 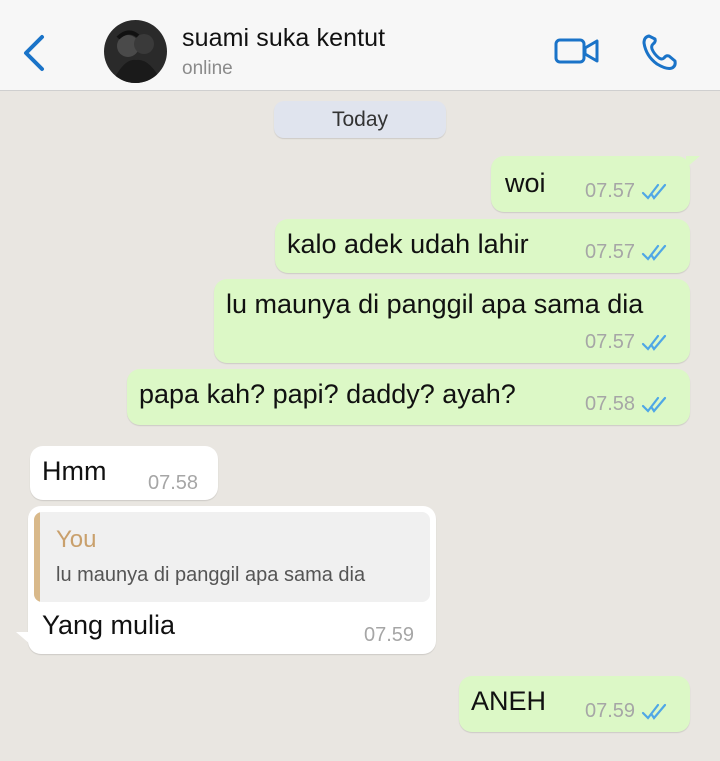 What do you see at coordinates (124, 473) in the screenshot?
I see `message-incoming: Hmm 07.58` at bounding box center [124, 473].